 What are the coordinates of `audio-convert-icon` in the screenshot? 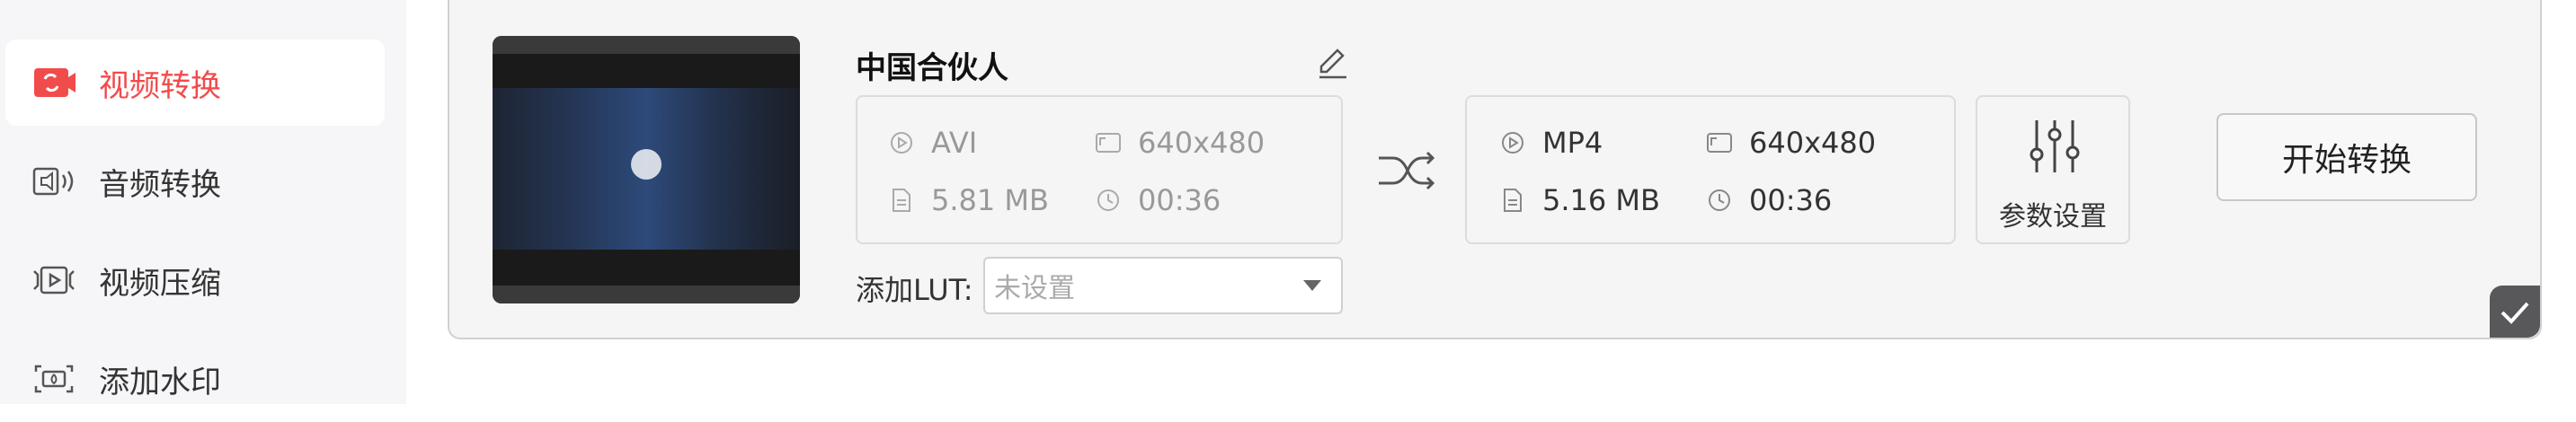 It's located at (54, 181).